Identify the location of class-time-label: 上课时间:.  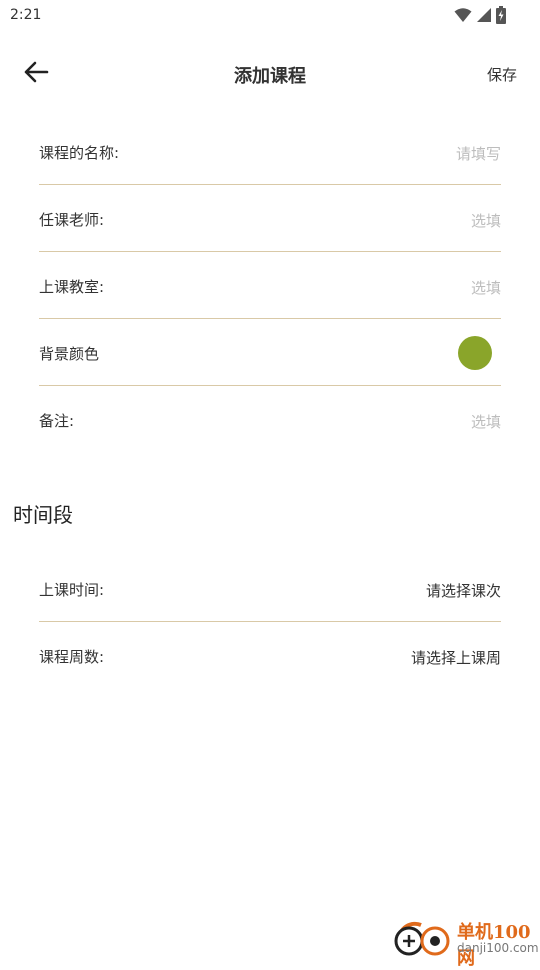
(72, 590).